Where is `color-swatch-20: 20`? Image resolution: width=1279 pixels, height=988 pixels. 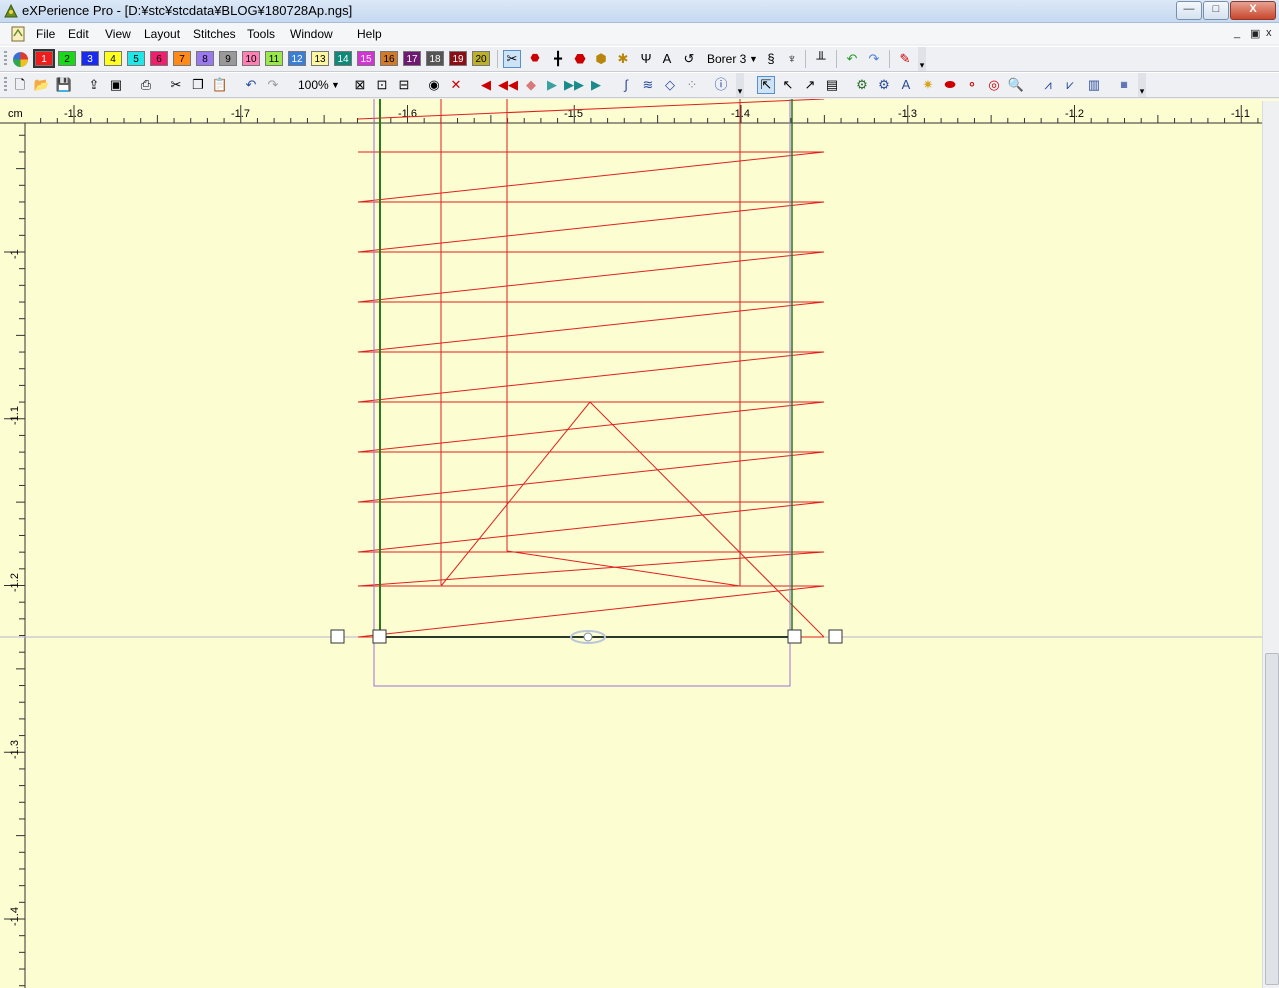 color-swatch-20: 20 is located at coordinates (481, 58).